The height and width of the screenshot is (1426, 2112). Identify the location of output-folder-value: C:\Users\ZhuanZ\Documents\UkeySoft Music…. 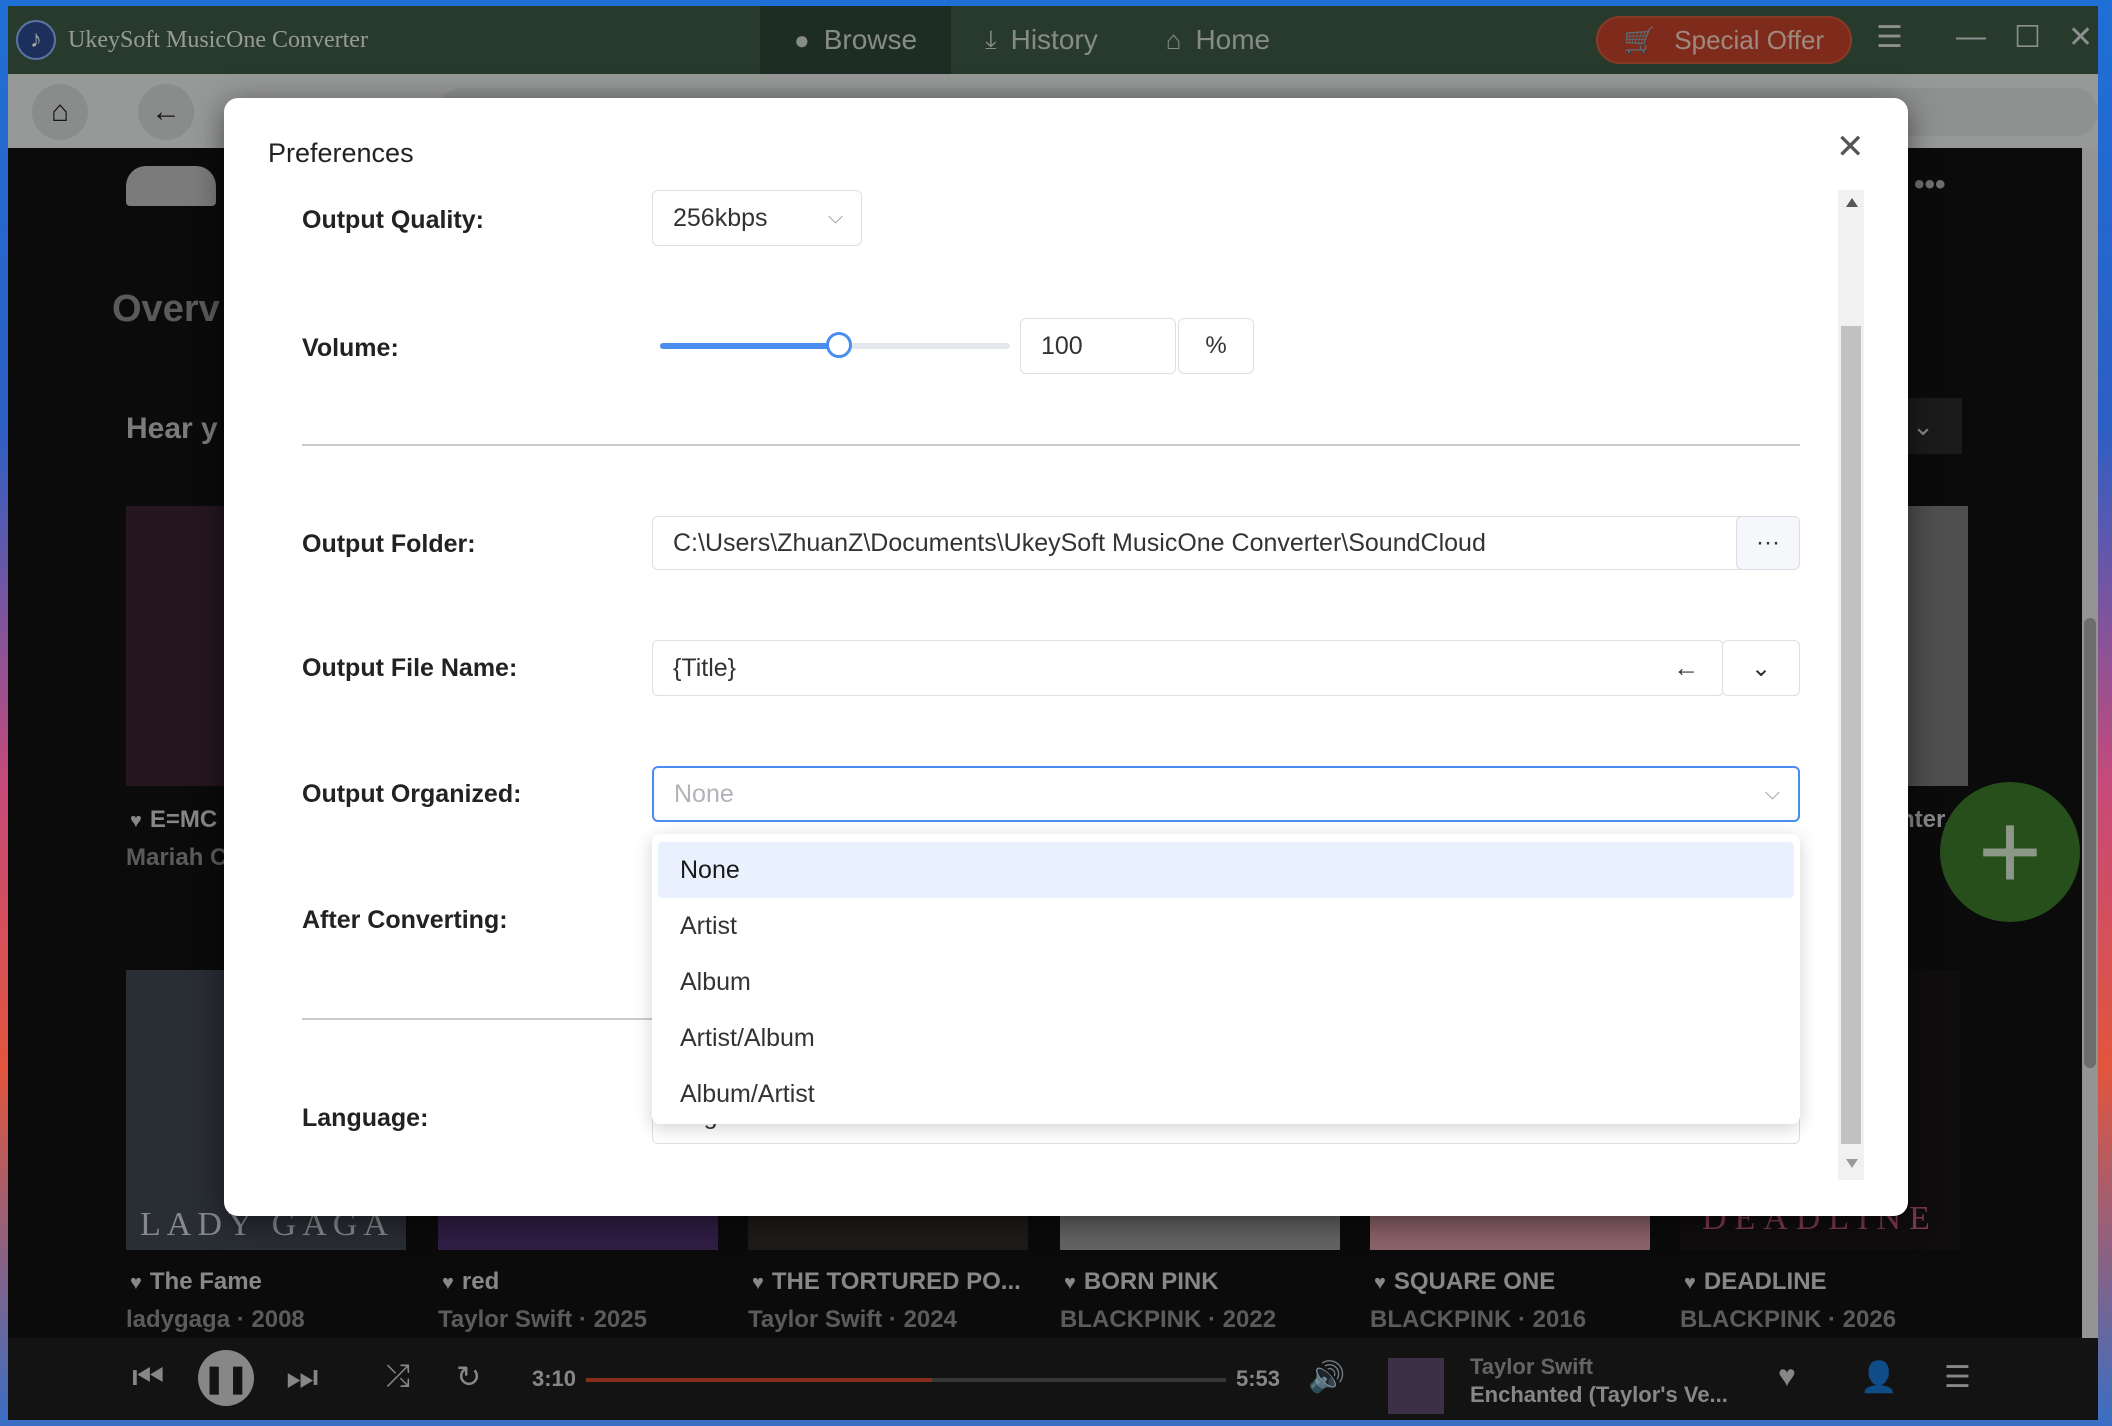
(1079, 542).